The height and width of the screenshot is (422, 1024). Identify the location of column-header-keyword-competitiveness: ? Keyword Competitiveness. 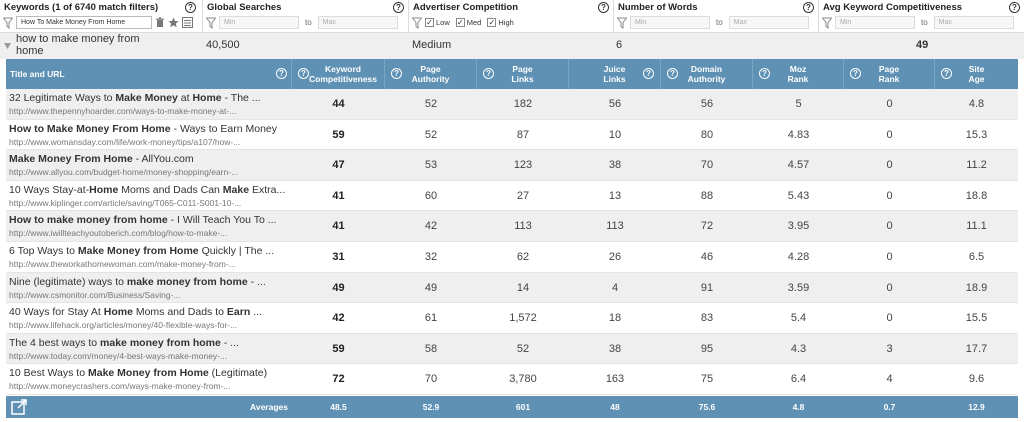
(338, 74).